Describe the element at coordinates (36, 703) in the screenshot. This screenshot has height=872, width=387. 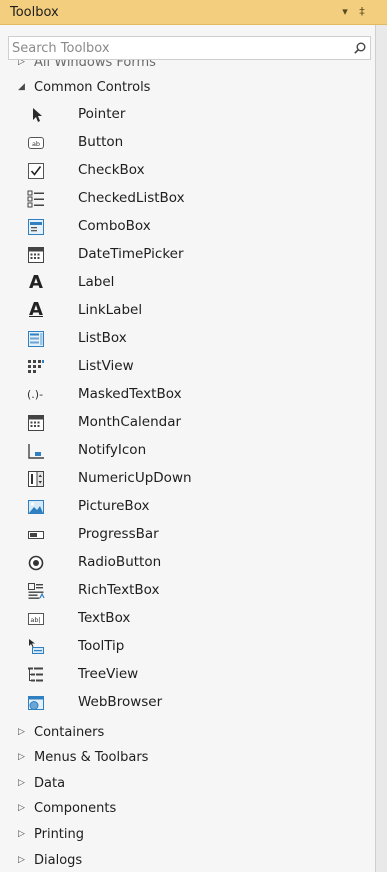
I see `webbrowser-icon` at that location.